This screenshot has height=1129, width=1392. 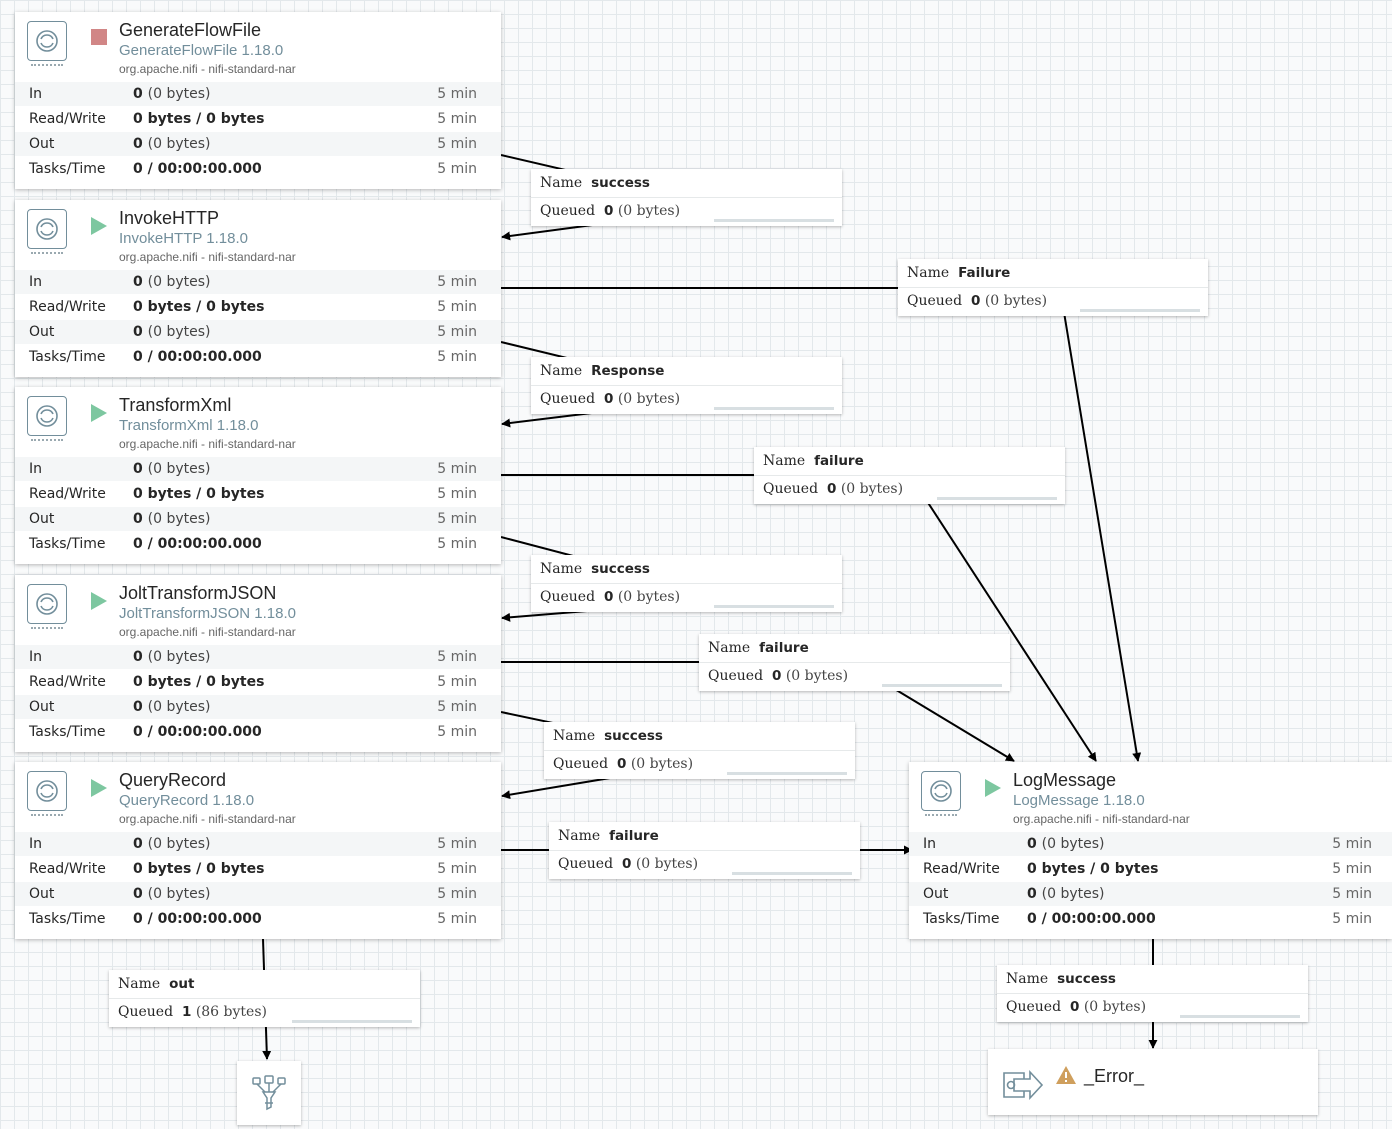 I want to click on output-port-error: _Error_, so click(x=1153, y=1082).